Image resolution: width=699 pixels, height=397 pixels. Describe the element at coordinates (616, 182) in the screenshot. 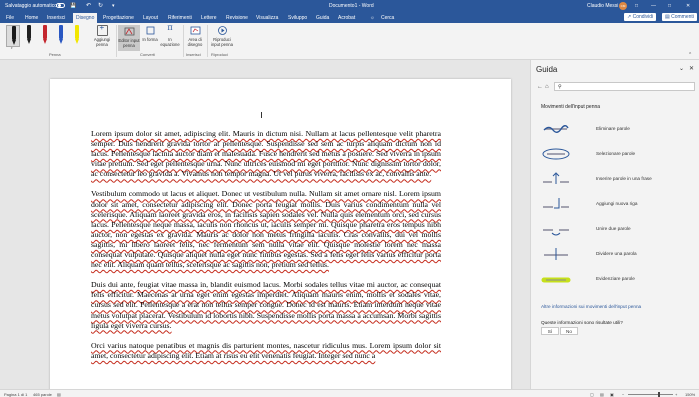

I see `gesture-item-insert: Inserire parole in una frase` at that location.